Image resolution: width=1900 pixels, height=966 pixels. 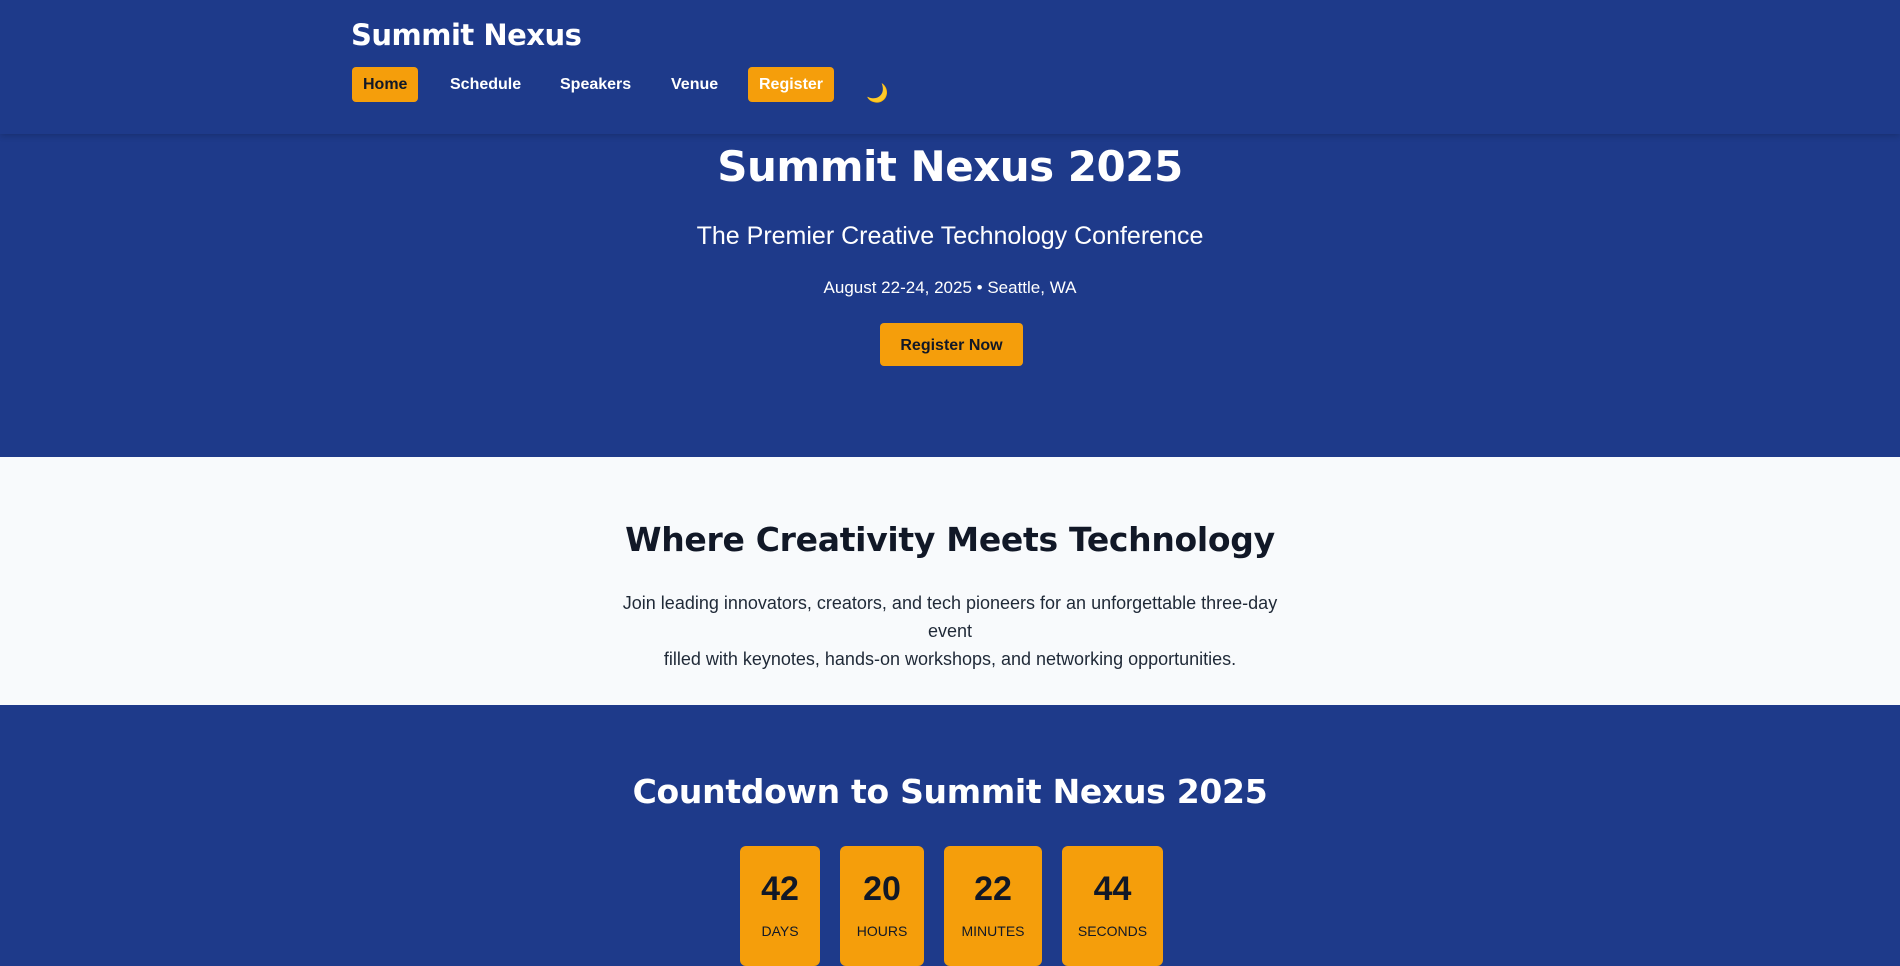 I want to click on countdown-title: Countdown to Summit Nexus 2025, so click(x=950, y=791).